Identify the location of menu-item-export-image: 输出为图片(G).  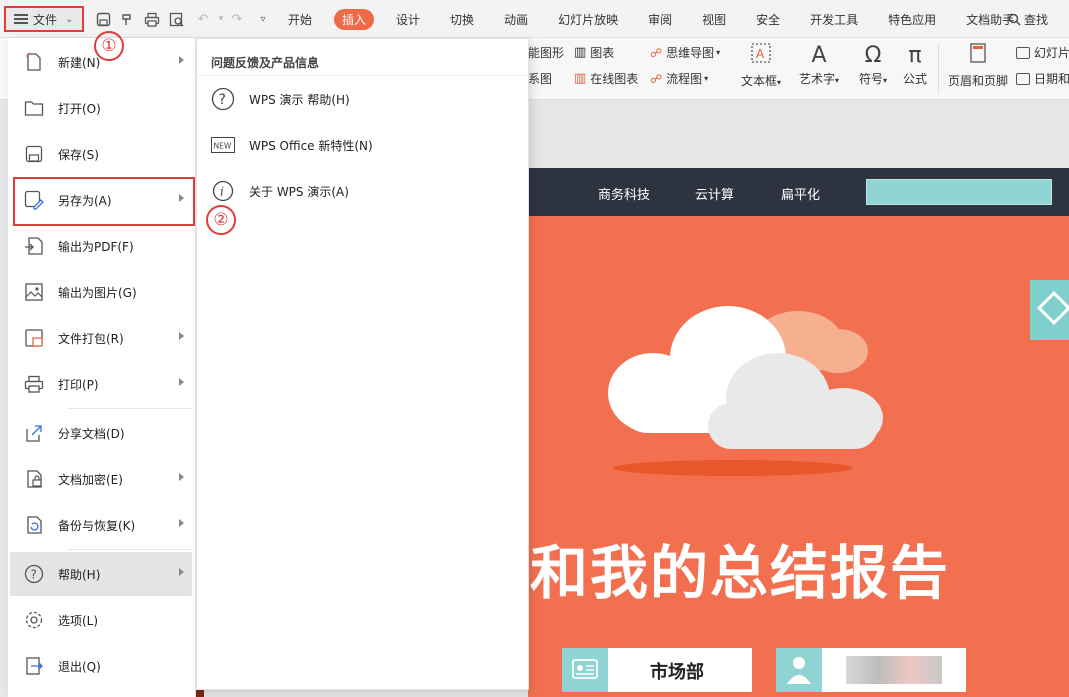
(101, 292).